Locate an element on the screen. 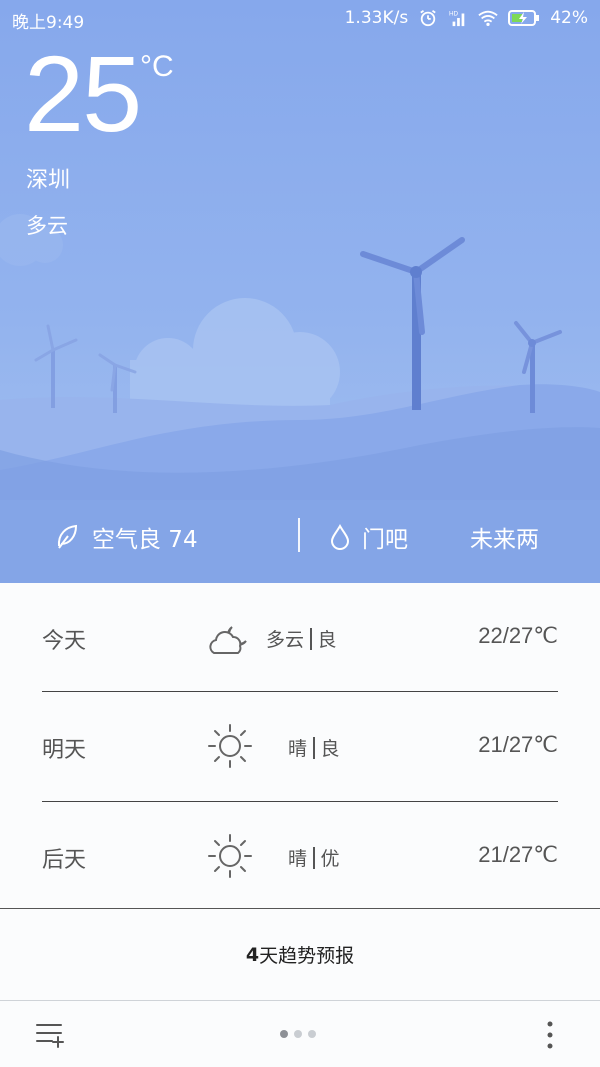 This screenshot has height=1067, width=600. signal-hd-icon: HD is located at coordinates (457, 18).